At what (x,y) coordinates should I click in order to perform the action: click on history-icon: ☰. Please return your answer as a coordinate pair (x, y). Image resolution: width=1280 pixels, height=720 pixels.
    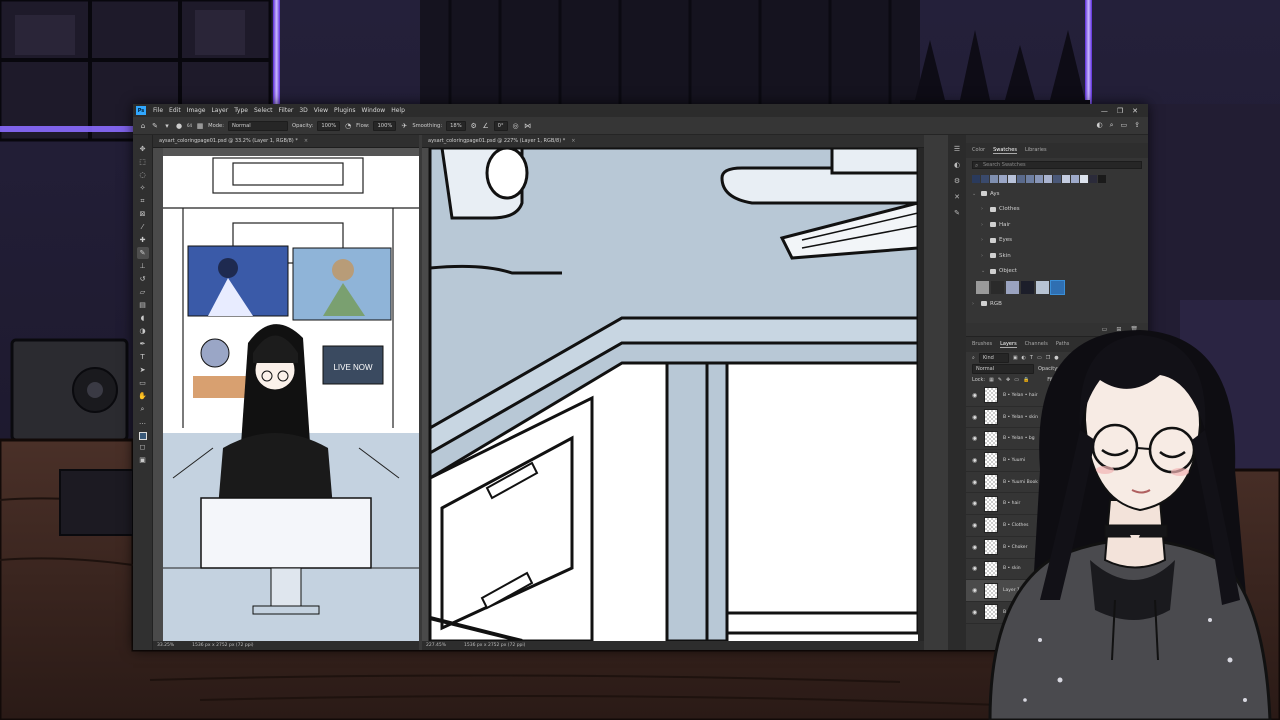
    Looking at the image, I should click on (957, 149).